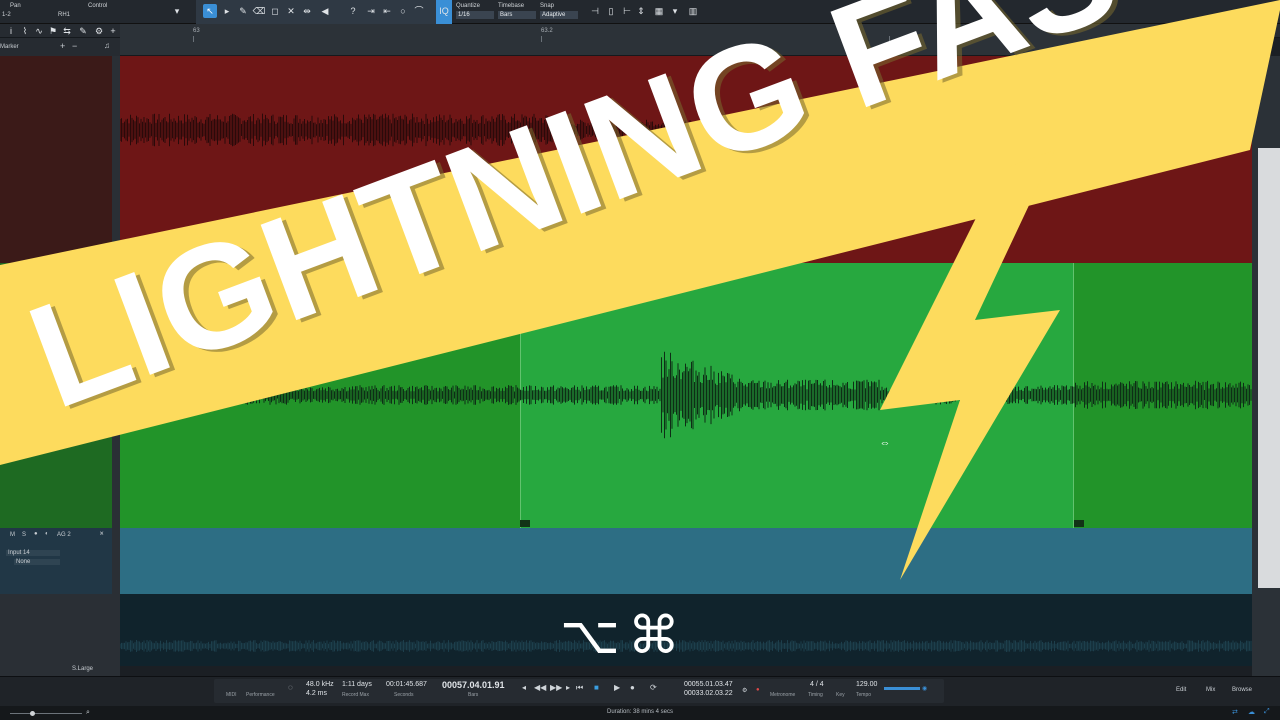  I want to click on pencil-tool-icon: ✎, so click(243, 11).